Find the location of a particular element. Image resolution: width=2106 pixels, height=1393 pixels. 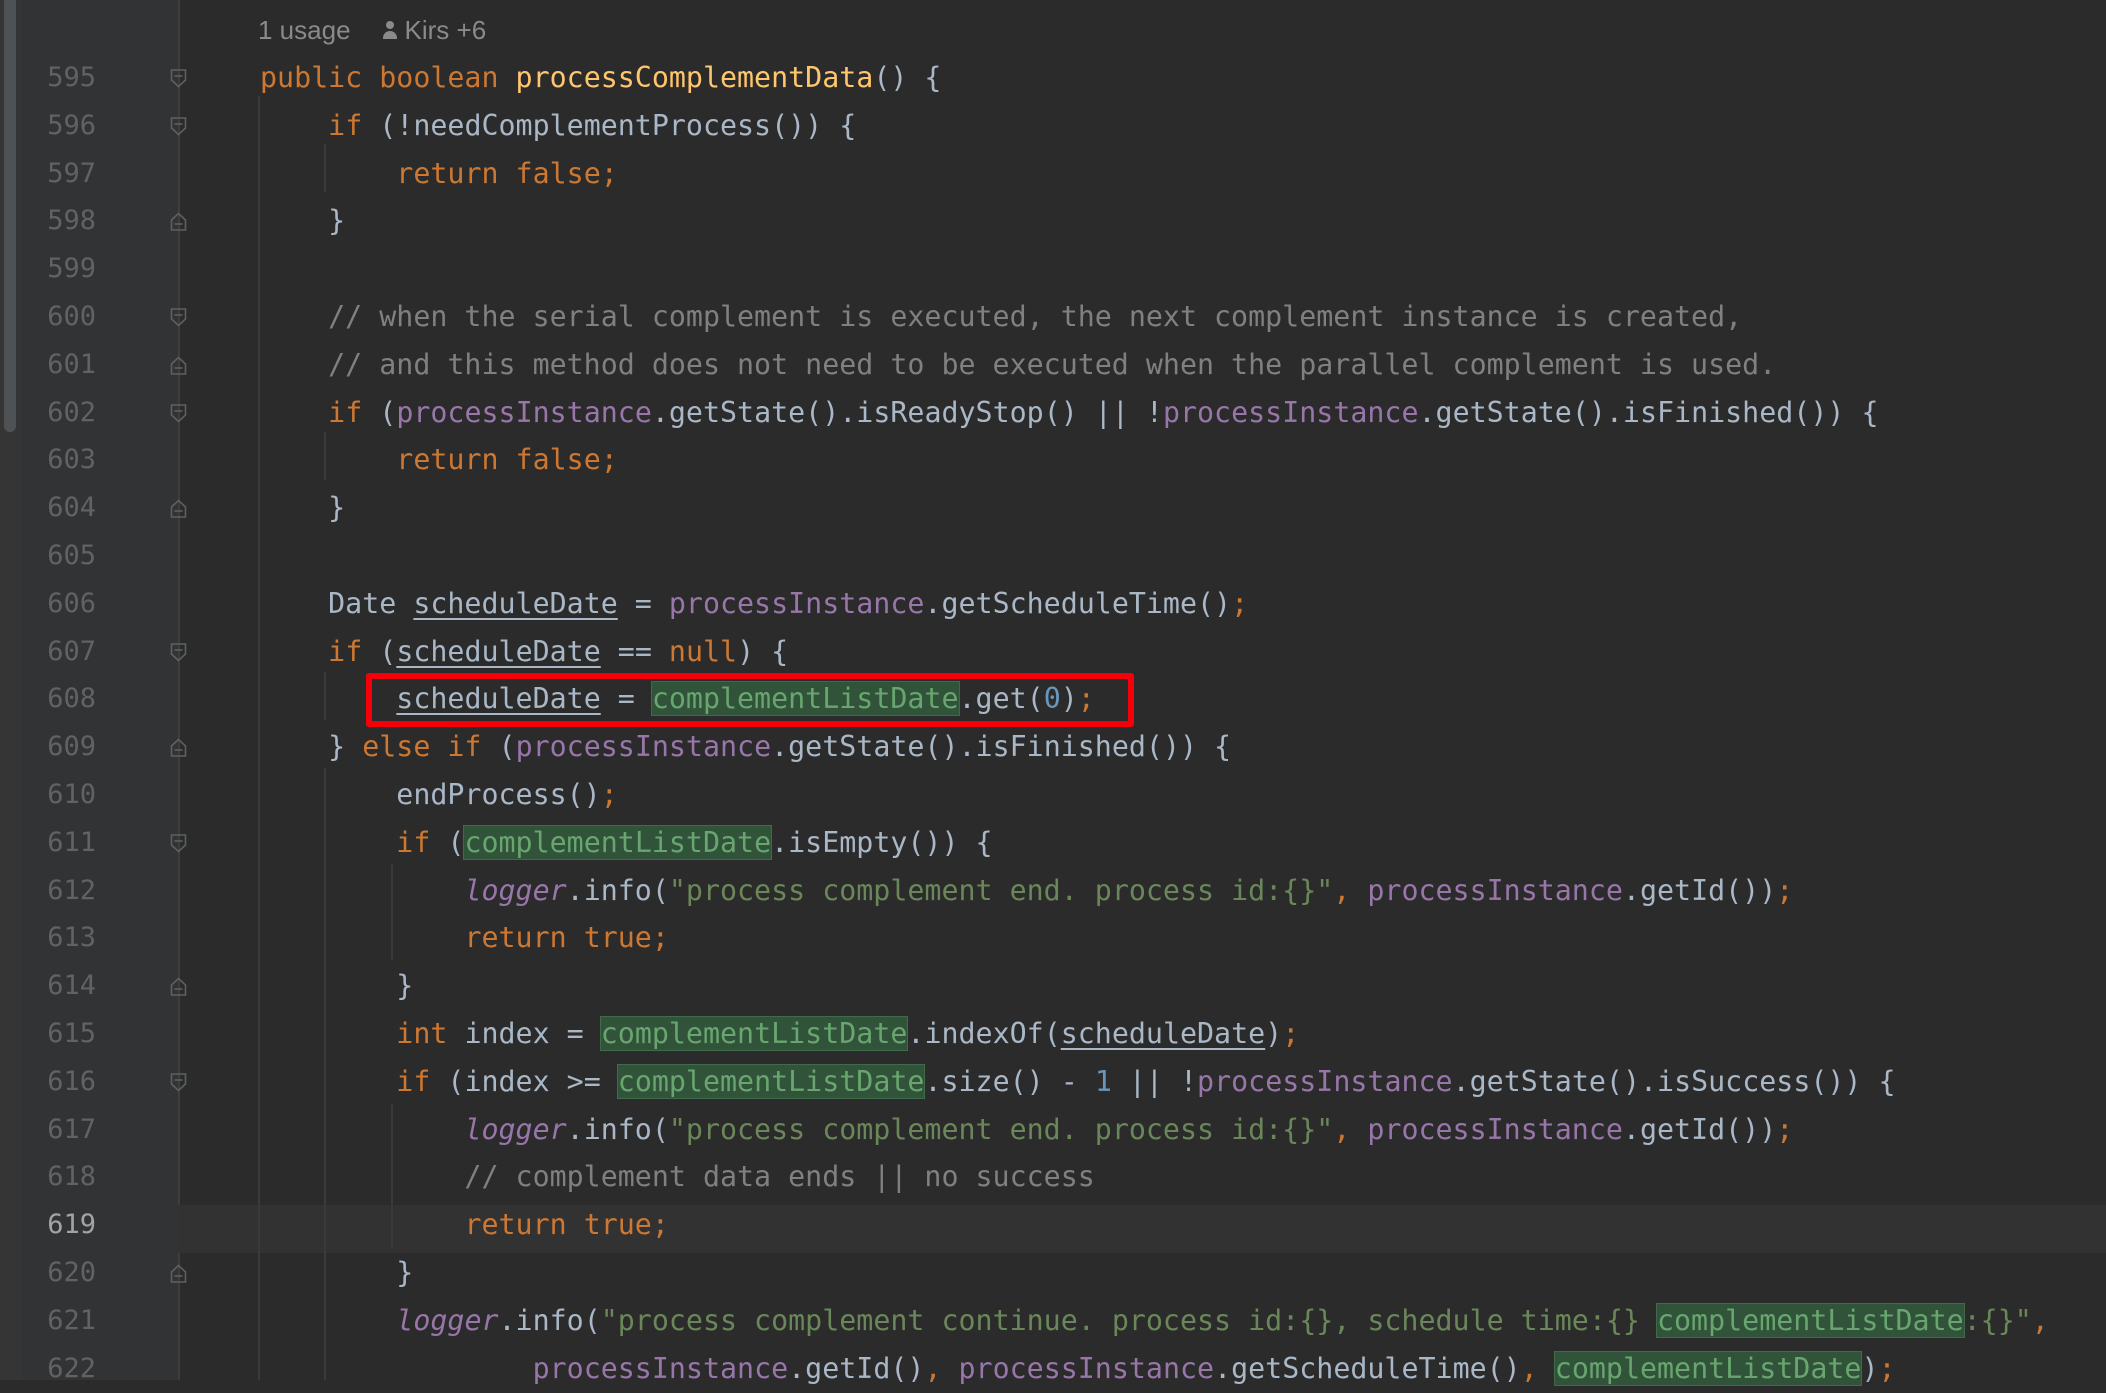

line-number: 595 is located at coordinates (59, 78).